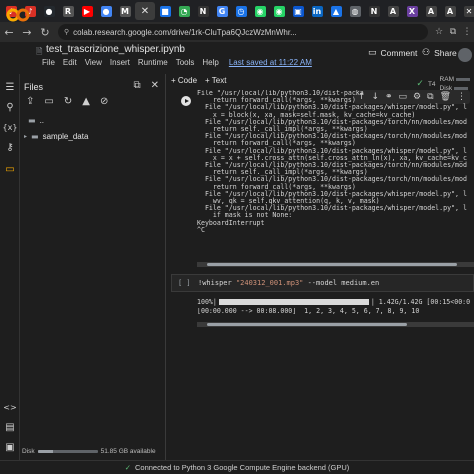  Describe the element at coordinates (336, 11) in the screenshot. I see `browser-tab: ▲` at that location.